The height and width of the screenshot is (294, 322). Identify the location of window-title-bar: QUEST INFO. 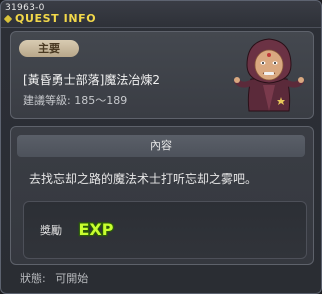
(50, 18).